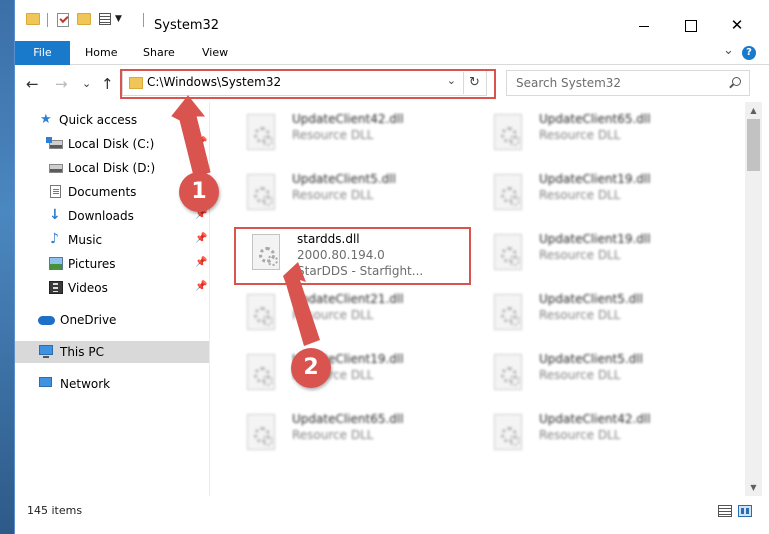 The width and height of the screenshot is (769, 534). I want to click on star-icon: ★, so click(46, 119).